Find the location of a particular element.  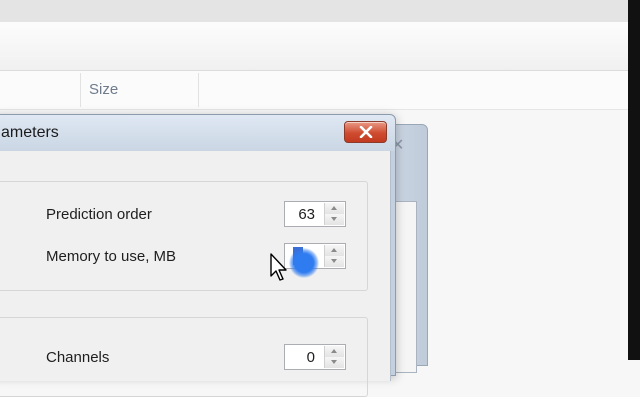

screen-edge is located at coordinates (634, 180).